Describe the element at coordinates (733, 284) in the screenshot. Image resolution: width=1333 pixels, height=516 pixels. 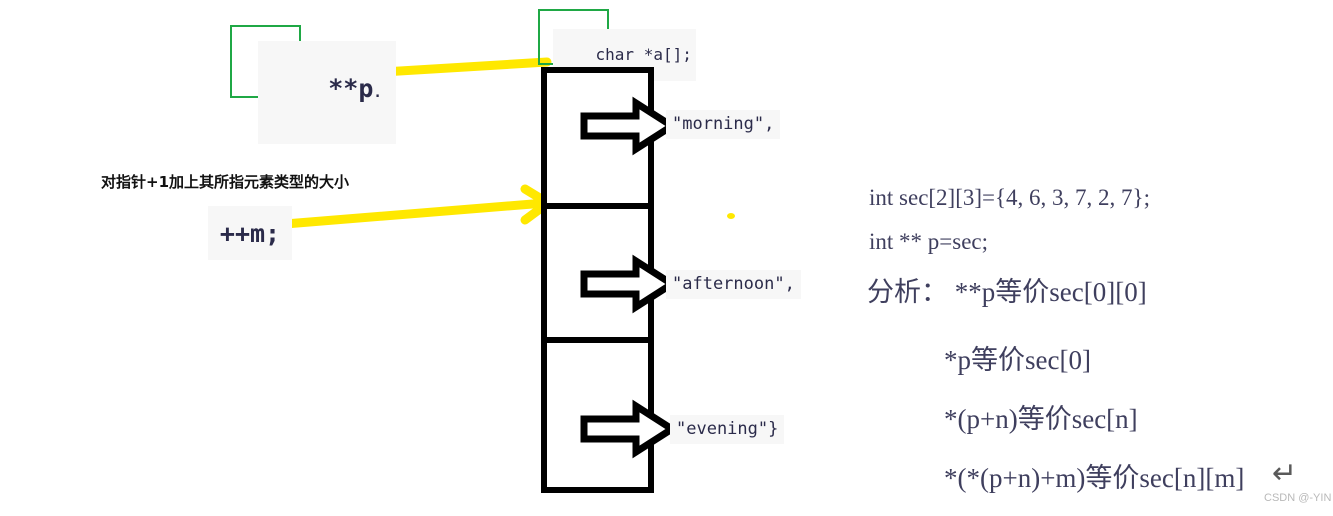
I see `string-literal-chip-1: "afternoon",` at that location.